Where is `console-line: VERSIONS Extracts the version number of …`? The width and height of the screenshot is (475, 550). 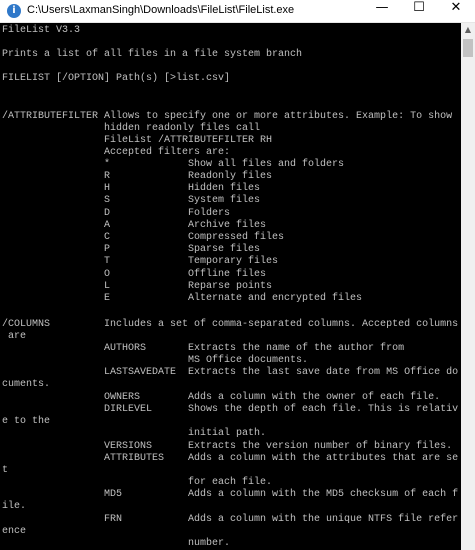 console-line: VERSIONS Extracts the version number of … is located at coordinates (227, 446).